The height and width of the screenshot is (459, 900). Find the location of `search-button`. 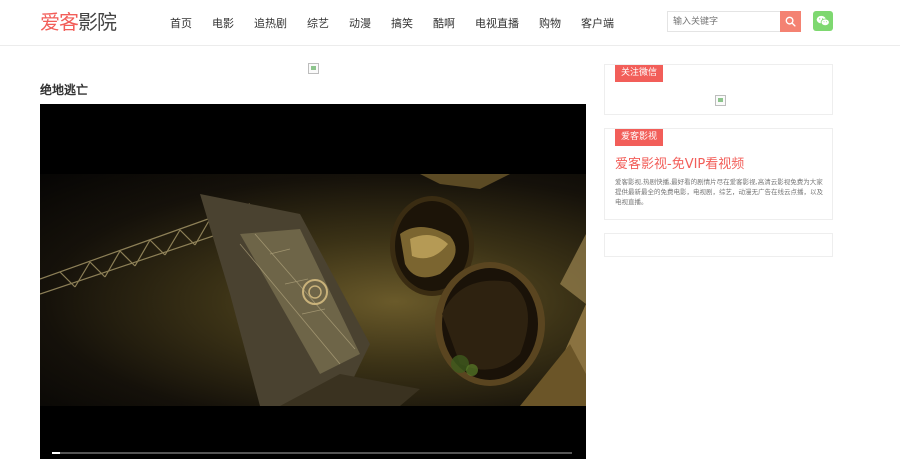

search-button is located at coordinates (790, 21).